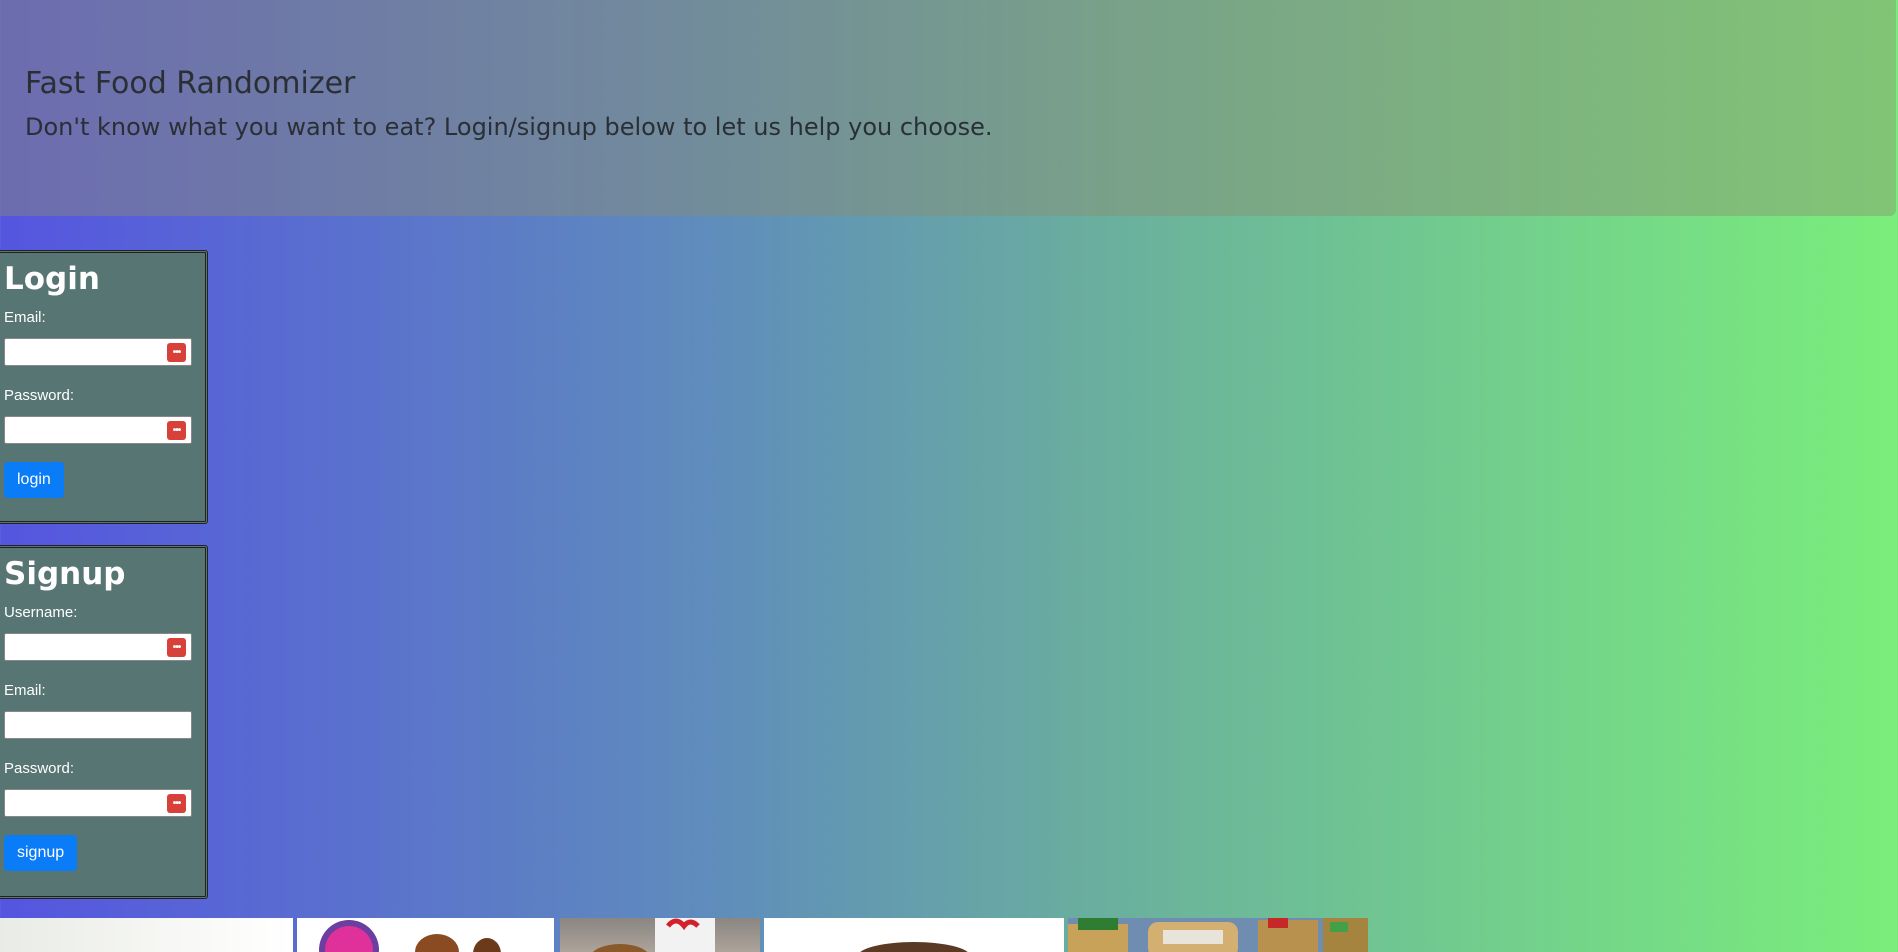  What do you see at coordinates (86, 726) in the screenshot?
I see `signup-email-input` at bounding box center [86, 726].